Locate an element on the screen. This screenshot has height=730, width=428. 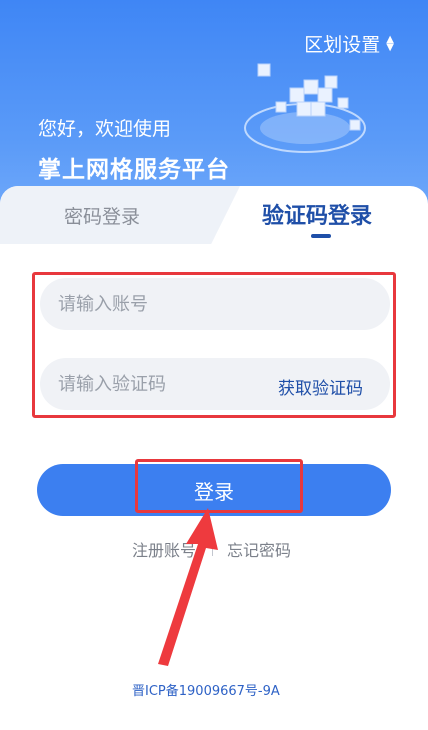
tab-password-login: 密码登录 is located at coordinates (102, 215).